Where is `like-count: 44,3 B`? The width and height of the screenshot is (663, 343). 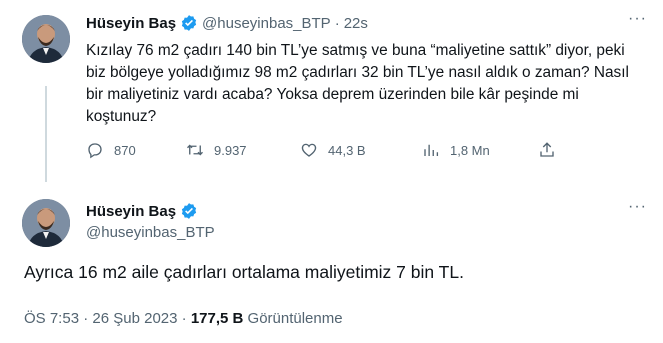 like-count: 44,3 B is located at coordinates (347, 150).